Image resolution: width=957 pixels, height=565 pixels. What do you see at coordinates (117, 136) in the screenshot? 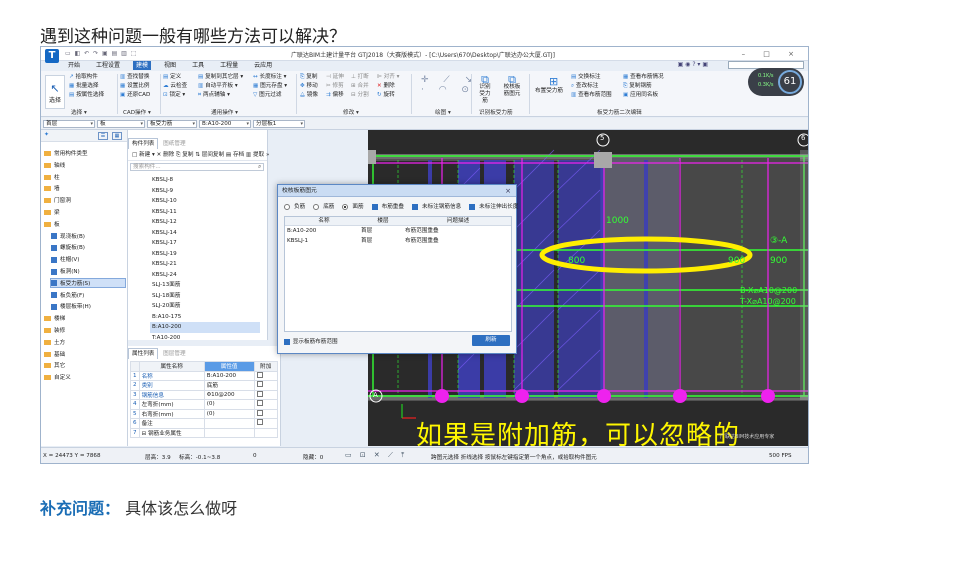
I see `grid-view-icon: ▦` at bounding box center [117, 136].